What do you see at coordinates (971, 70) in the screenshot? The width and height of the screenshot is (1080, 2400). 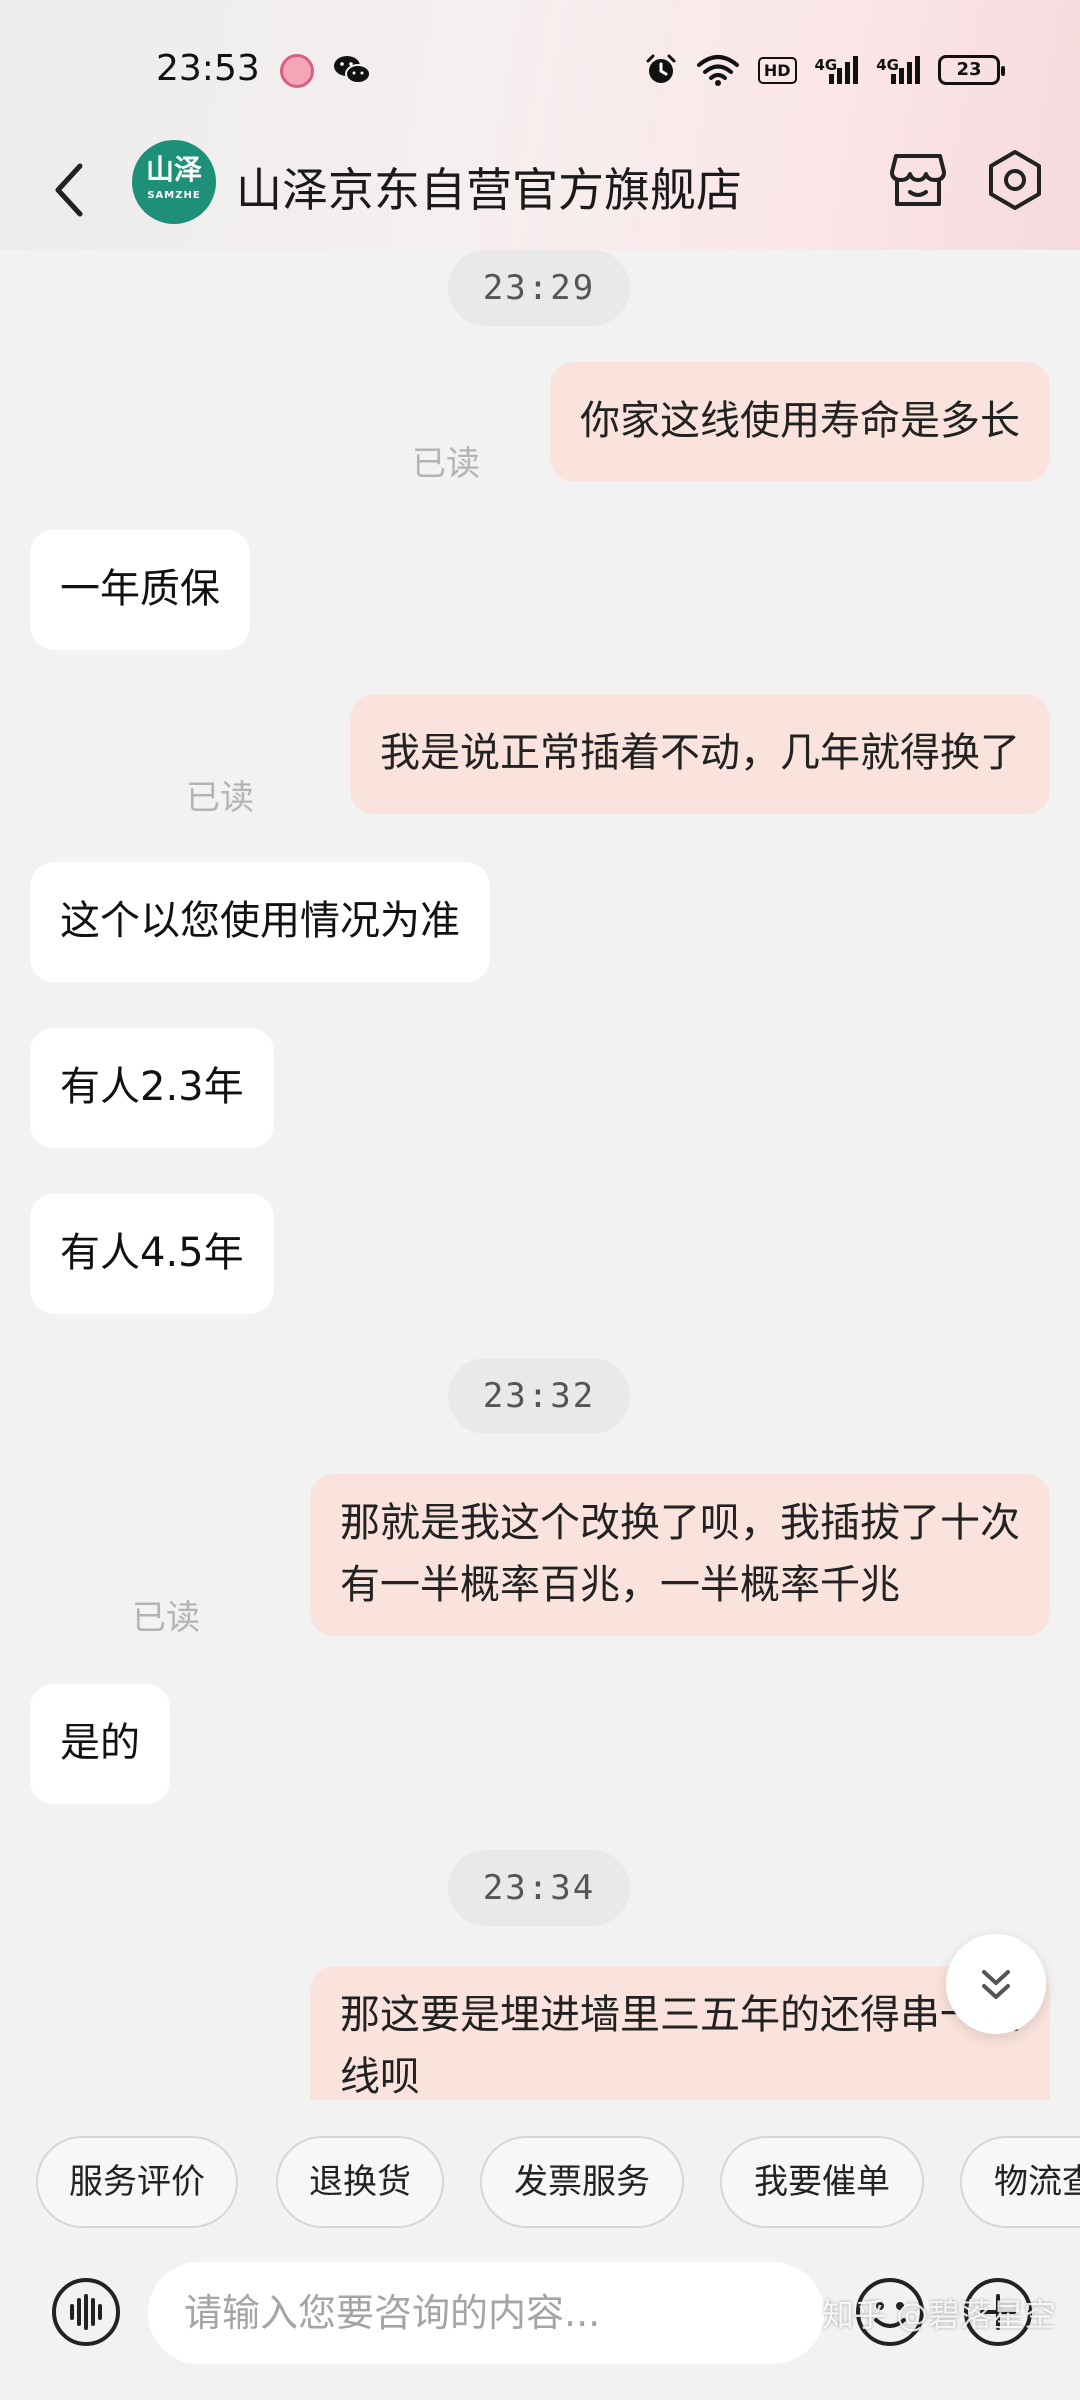 I see `battery-icon: 23` at bounding box center [971, 70].